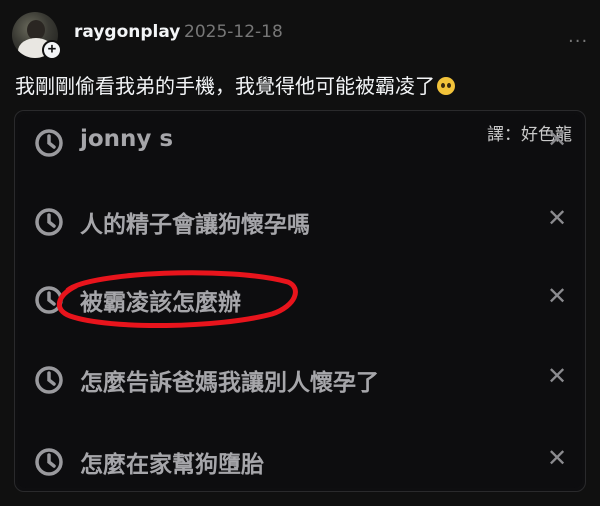 Image resolution: width=600 pixels, height=506 pixels. I want to click on history-item: 人的精子會讓狗懷孕嗎 ✕, so click(301, 221).